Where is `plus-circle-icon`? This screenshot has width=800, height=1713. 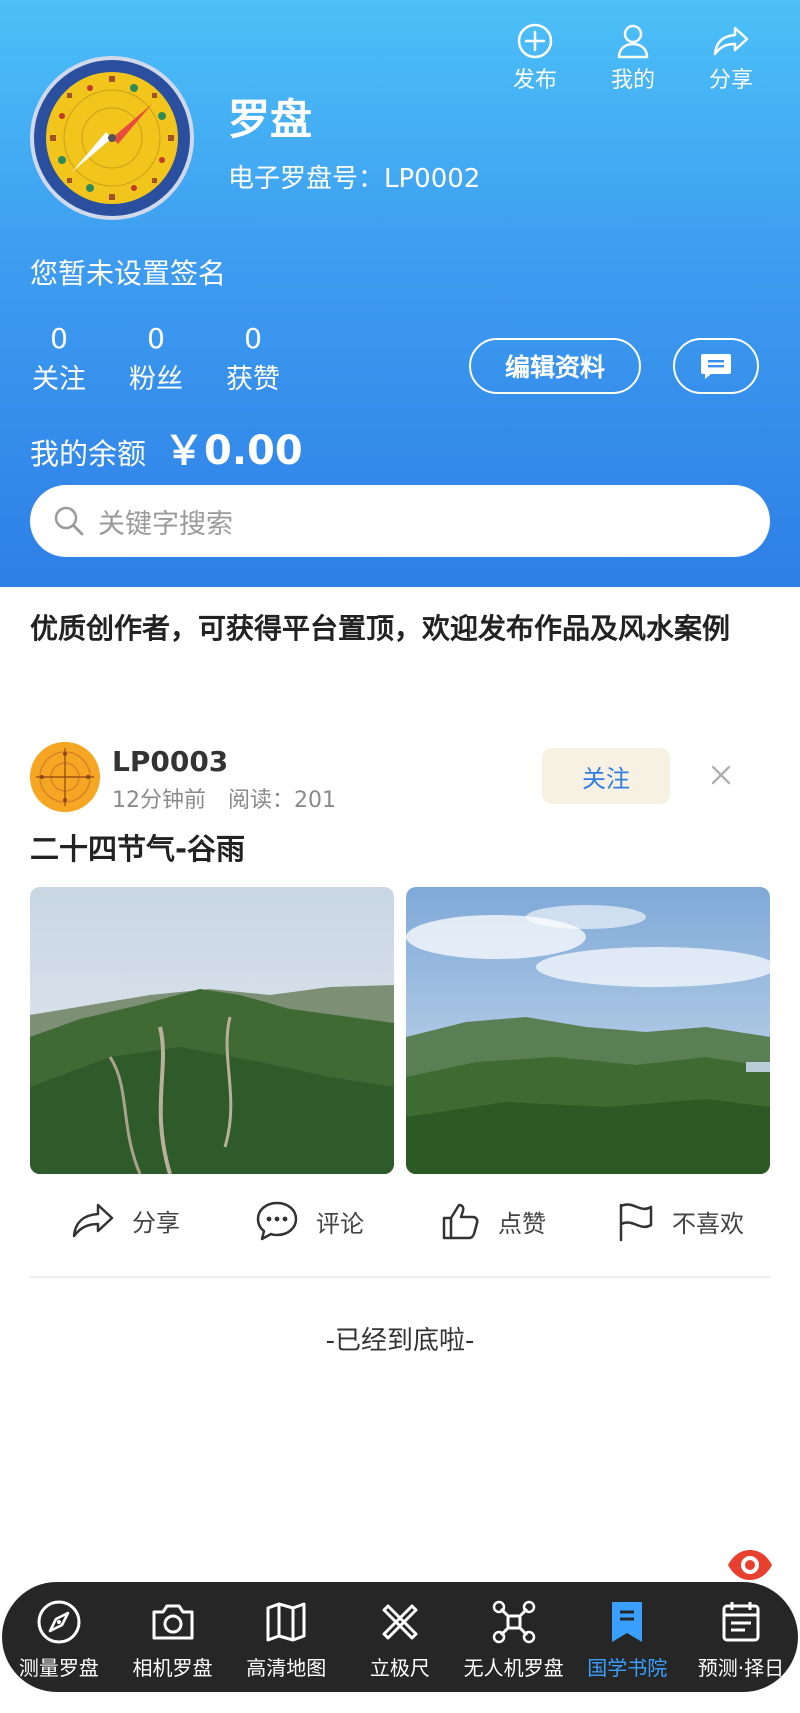 plus-circle-icon is located at coordinates (535, 41).